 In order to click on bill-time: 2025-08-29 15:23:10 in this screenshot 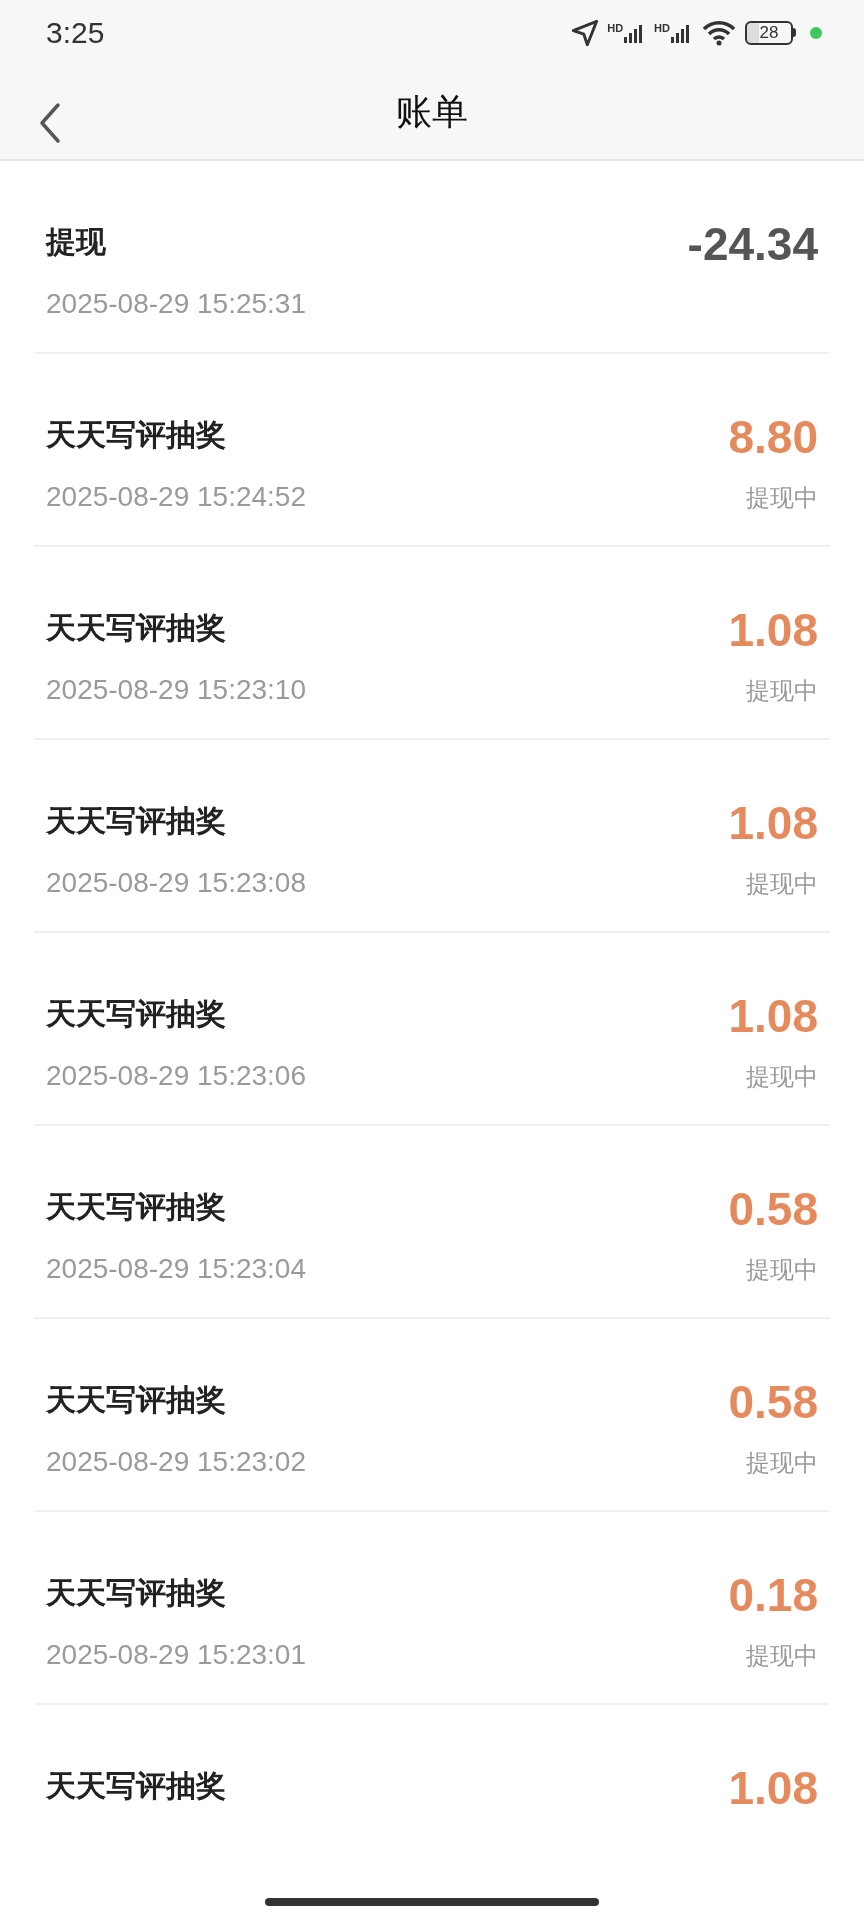, I will do `click(176, 690)`.